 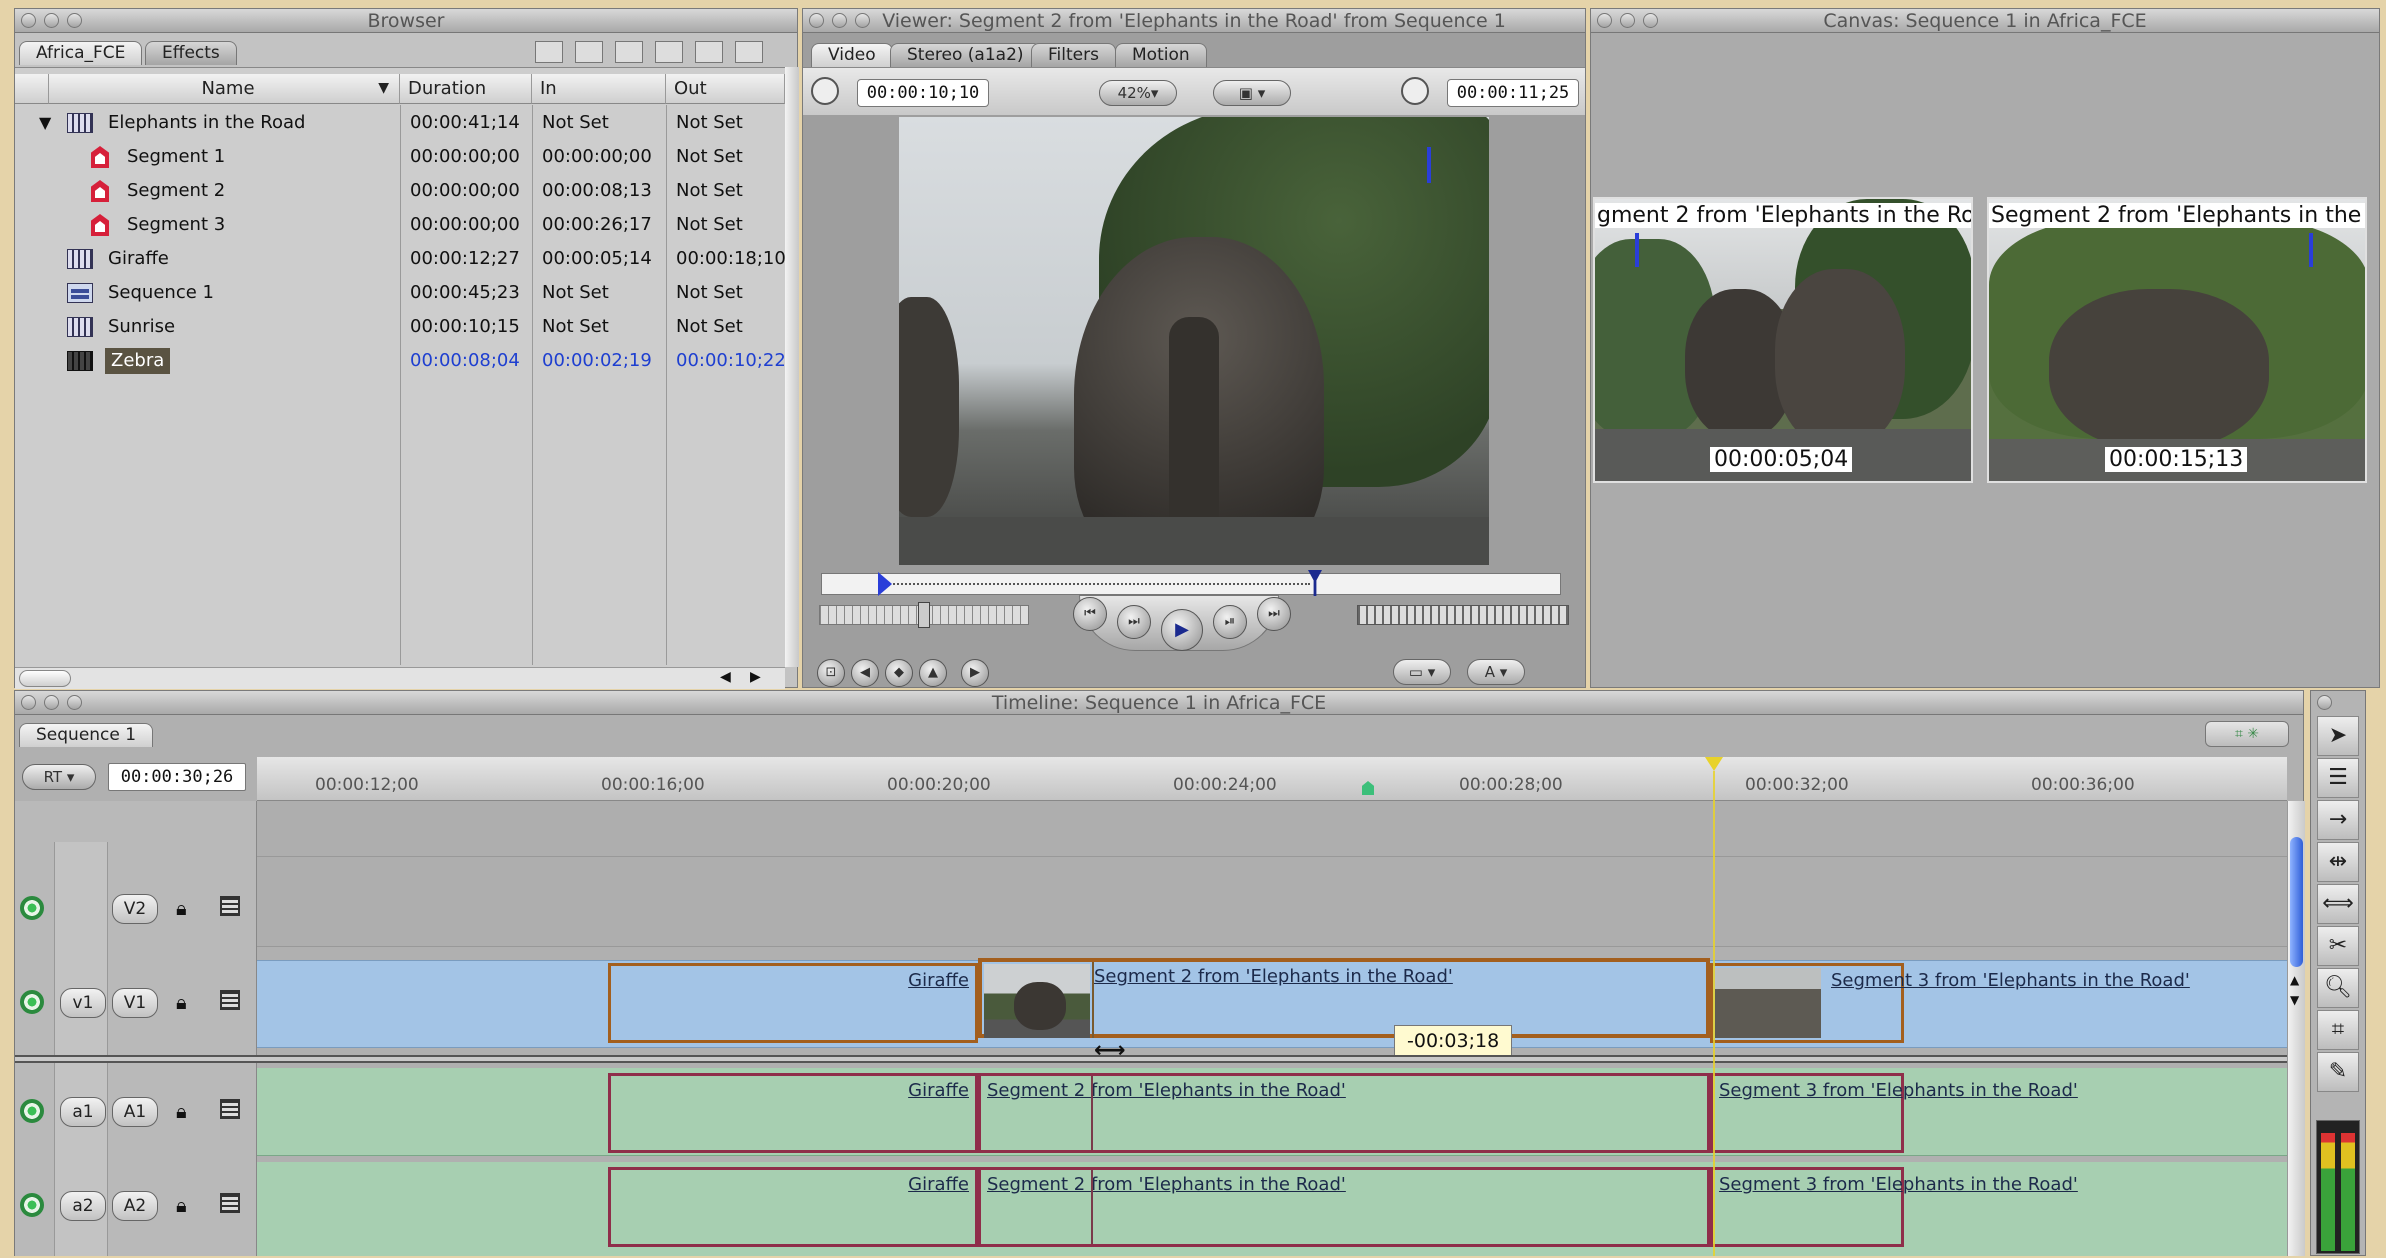 What do you see at coordinates (2338, 862) in the screenshot?
I see `roll-edit-tool-icon: ⇹` at bounding box center [2338, 862].